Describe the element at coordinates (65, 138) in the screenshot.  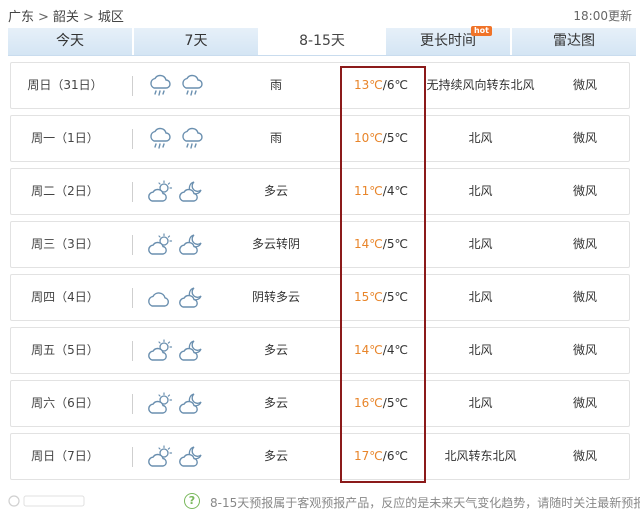
I see `forecast-date: 周一（1日）` at that location.